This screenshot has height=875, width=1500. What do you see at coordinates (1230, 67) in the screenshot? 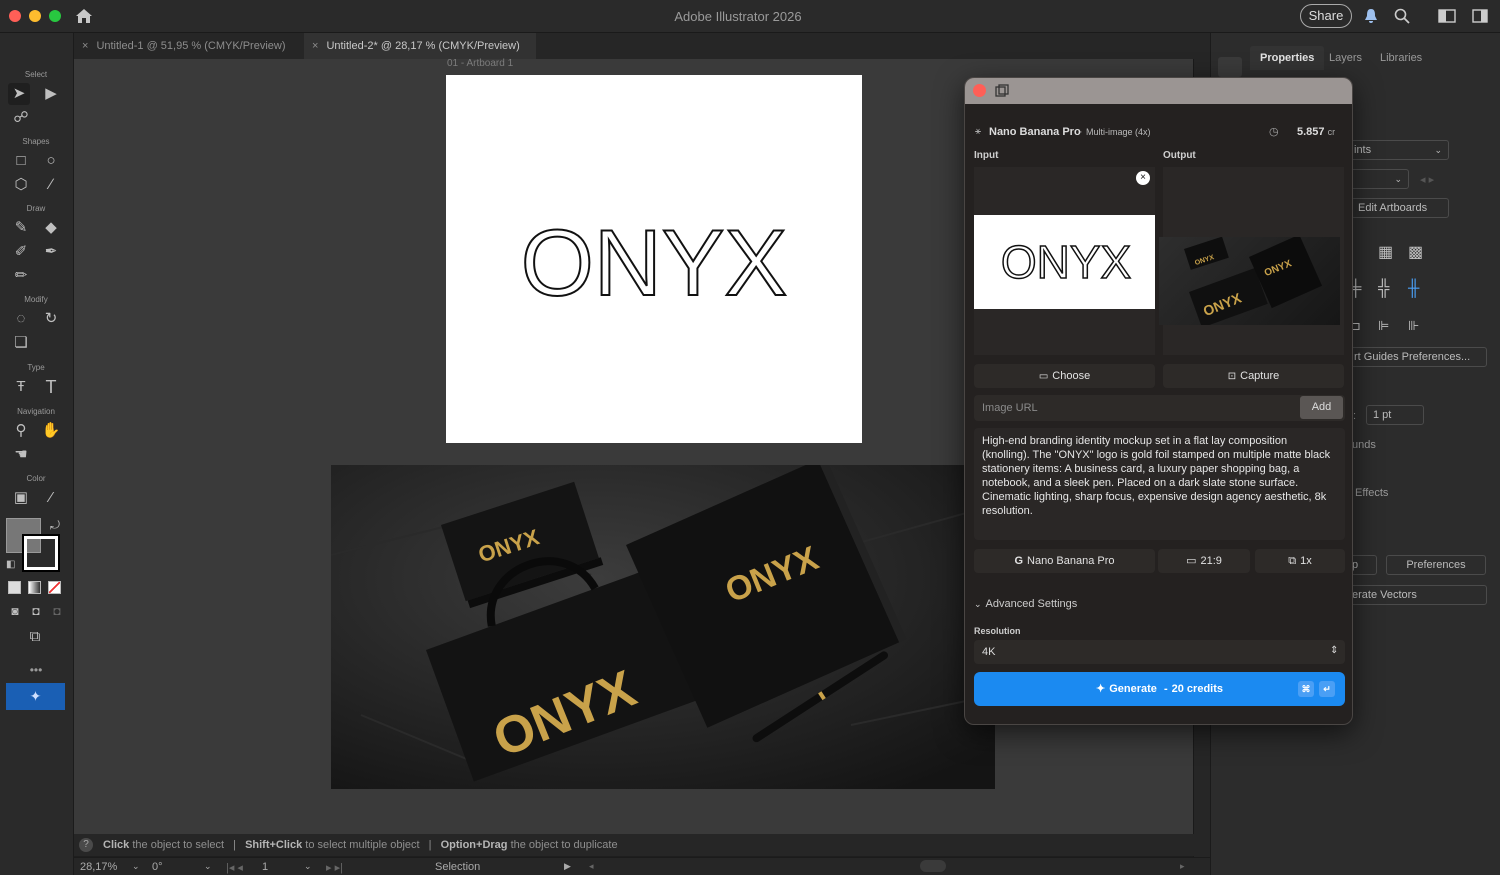
I see `comments-icon` at bounding box center [1230, 67].